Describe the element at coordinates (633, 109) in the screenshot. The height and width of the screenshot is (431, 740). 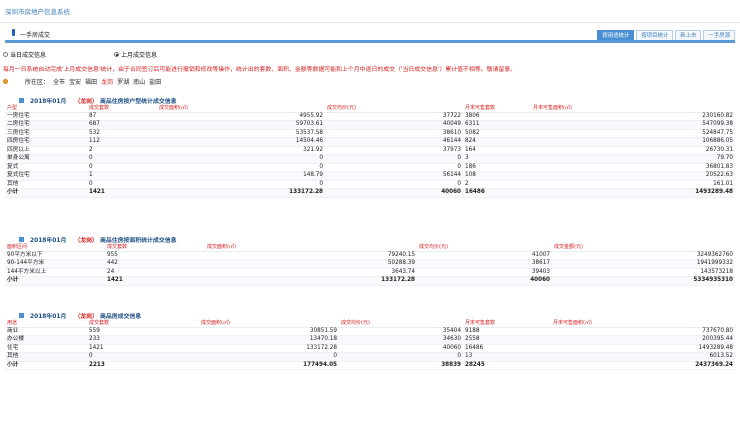
I see `table1-header-5: 月末可售面积(㎡)` at that location.